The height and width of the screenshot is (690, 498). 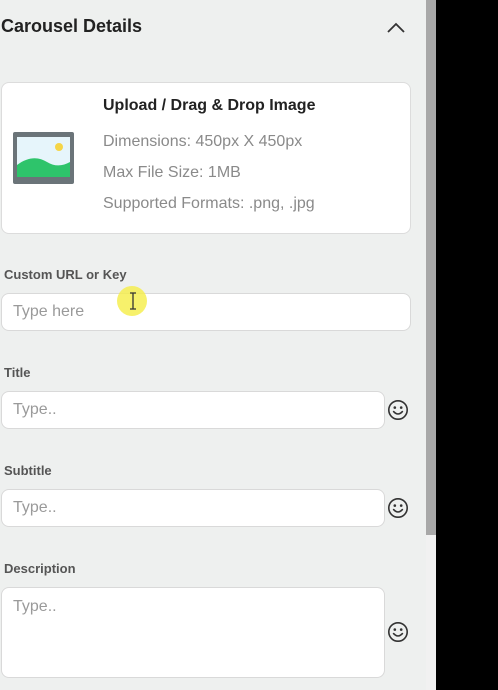 I want to click on upload-max-size: Max File Size: 1MB, so click(x=172, y=172).